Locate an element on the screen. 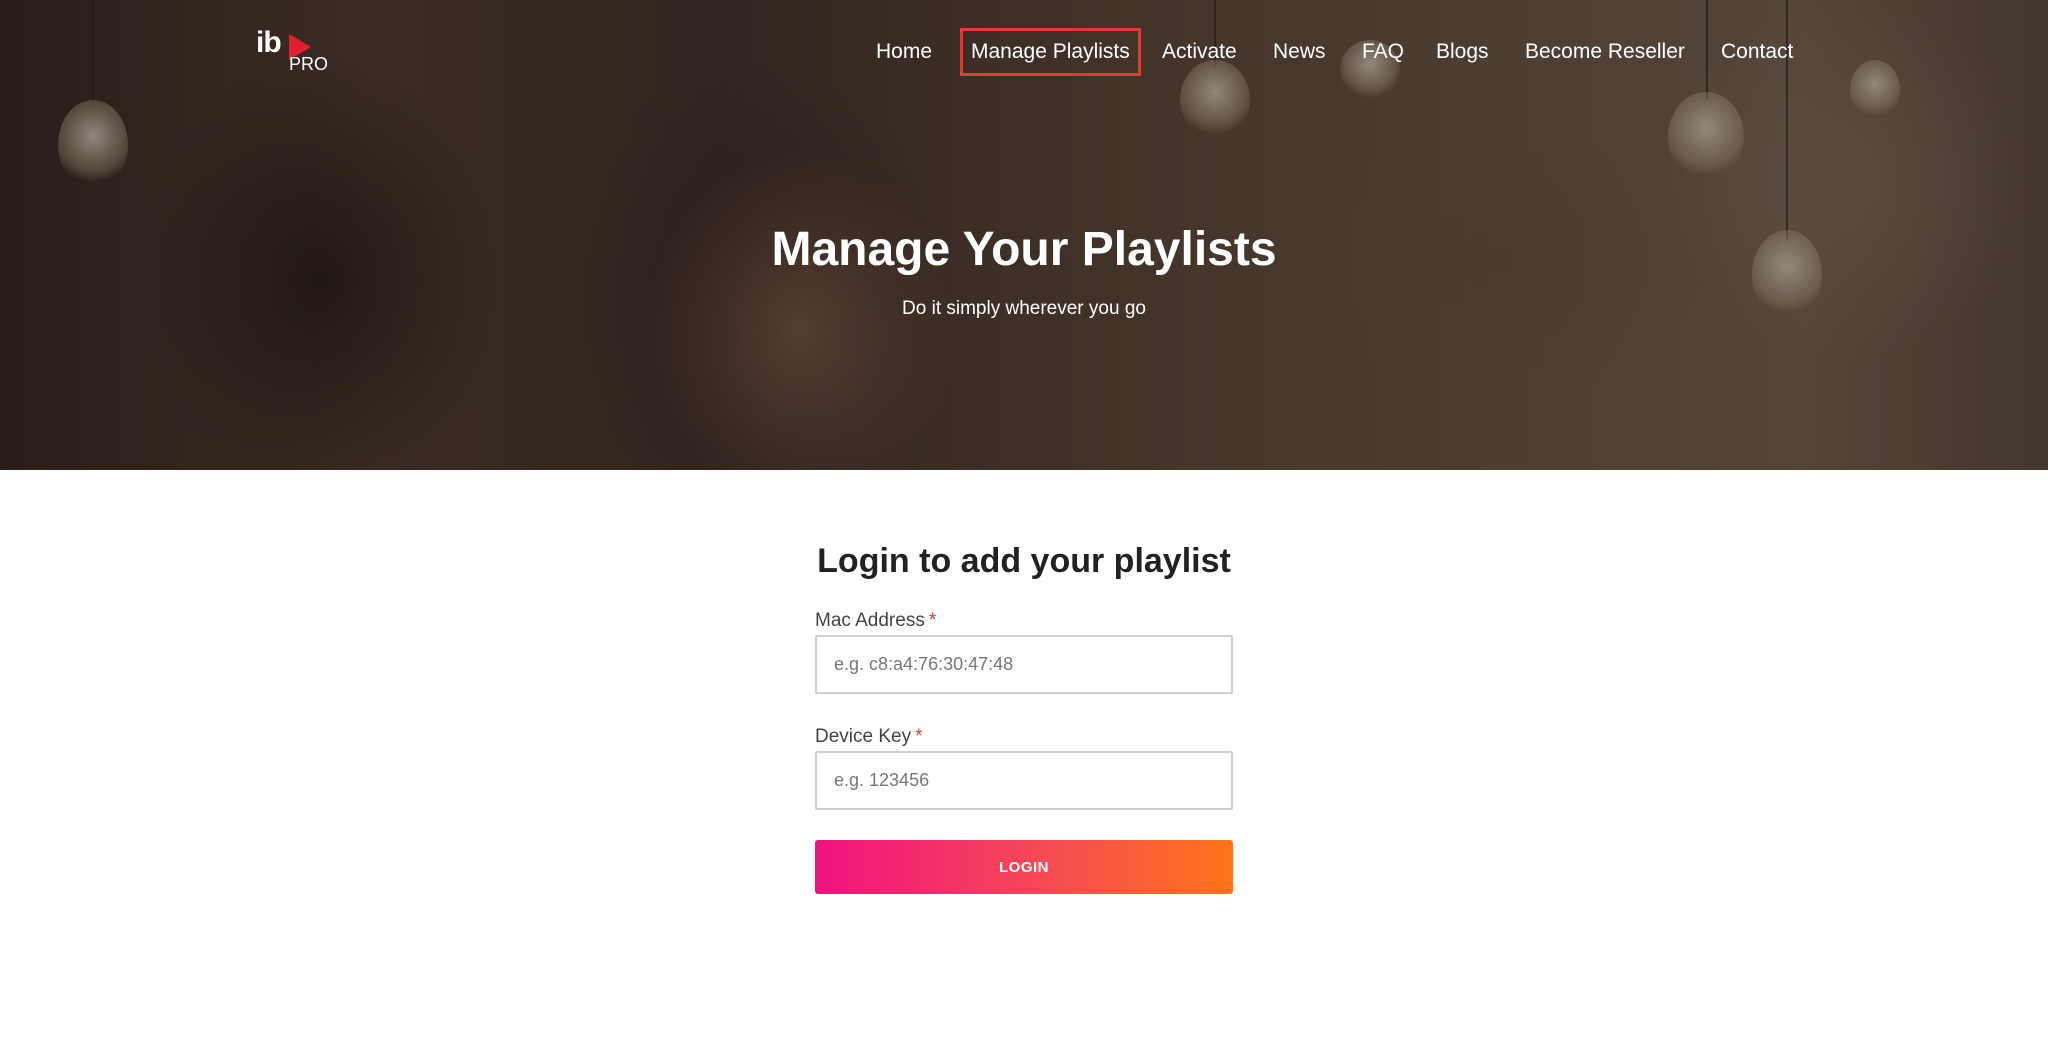 The width and height of the screenshot is (2048, 1053). mac-address-input is located at coordinates (1024, 664).